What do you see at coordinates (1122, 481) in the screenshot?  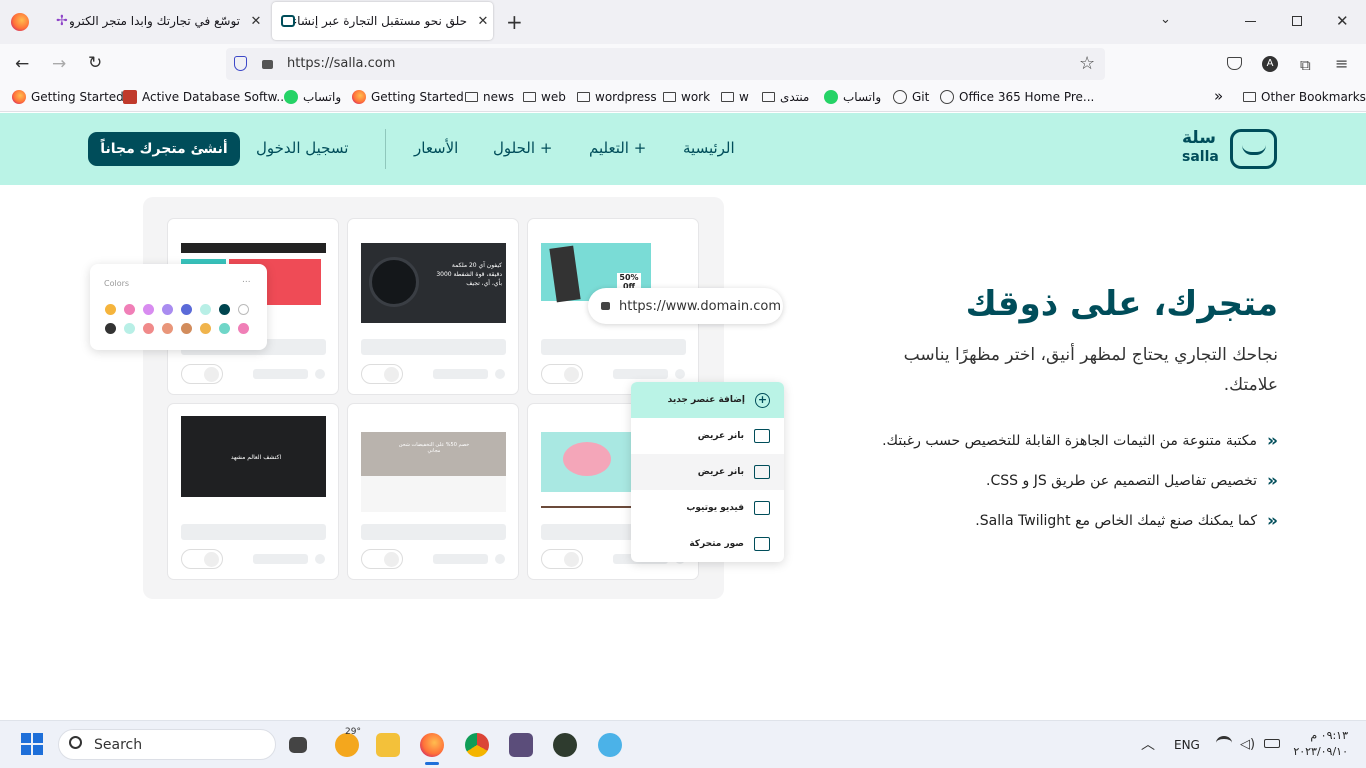 I see `feature-text: تخصيص تفاصيل التصميم عن طريق JS و CSS.` at bounding box center [1122, 481].